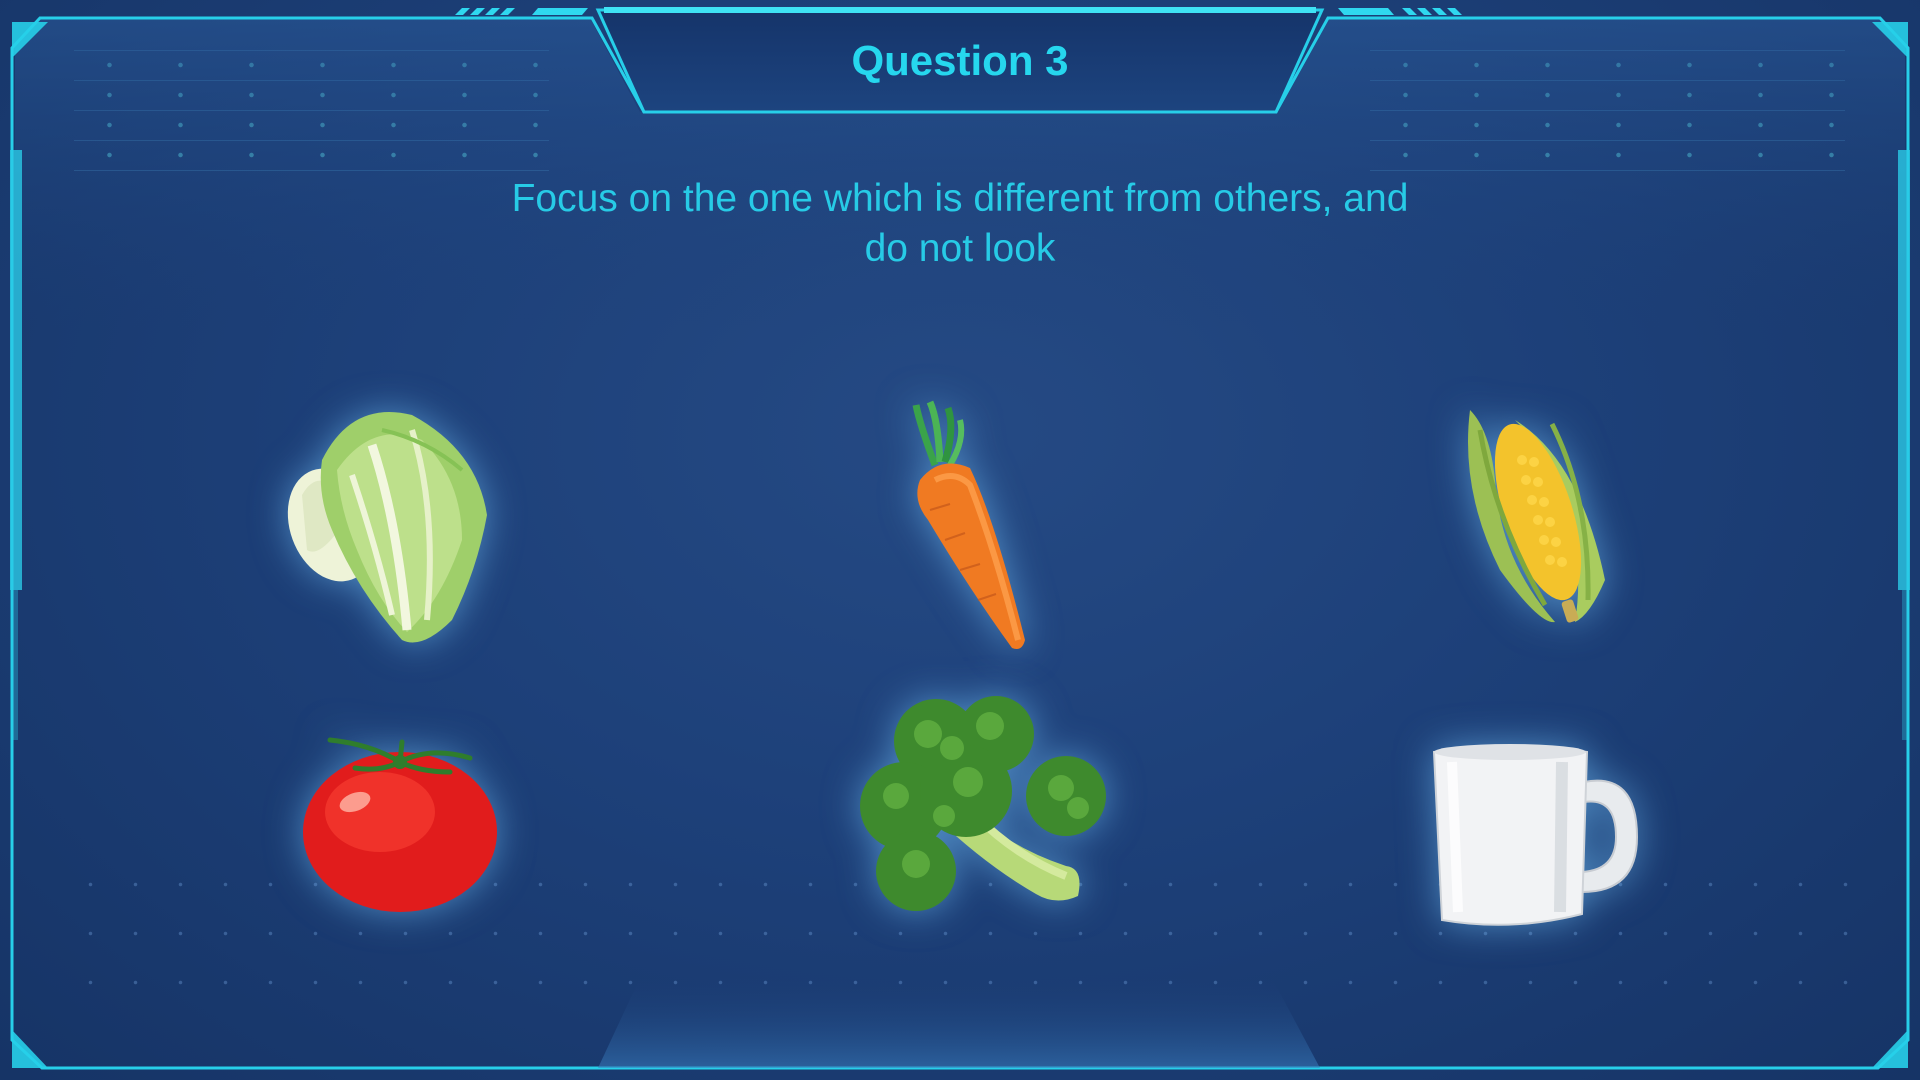 The height and width of the screenshot is (1080, 1920). What do you see at coordinates (968, 524) in the screenshot?
I see `carrot-icon` at bounding box center [968, 524].